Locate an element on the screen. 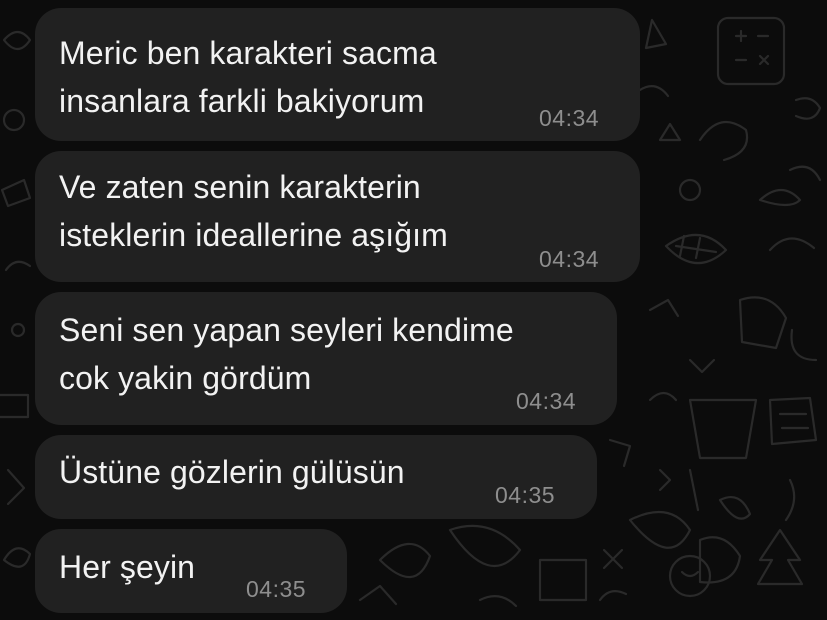  message-bubble: Her şeyin 04:35 is located at coordinates (191, 571).